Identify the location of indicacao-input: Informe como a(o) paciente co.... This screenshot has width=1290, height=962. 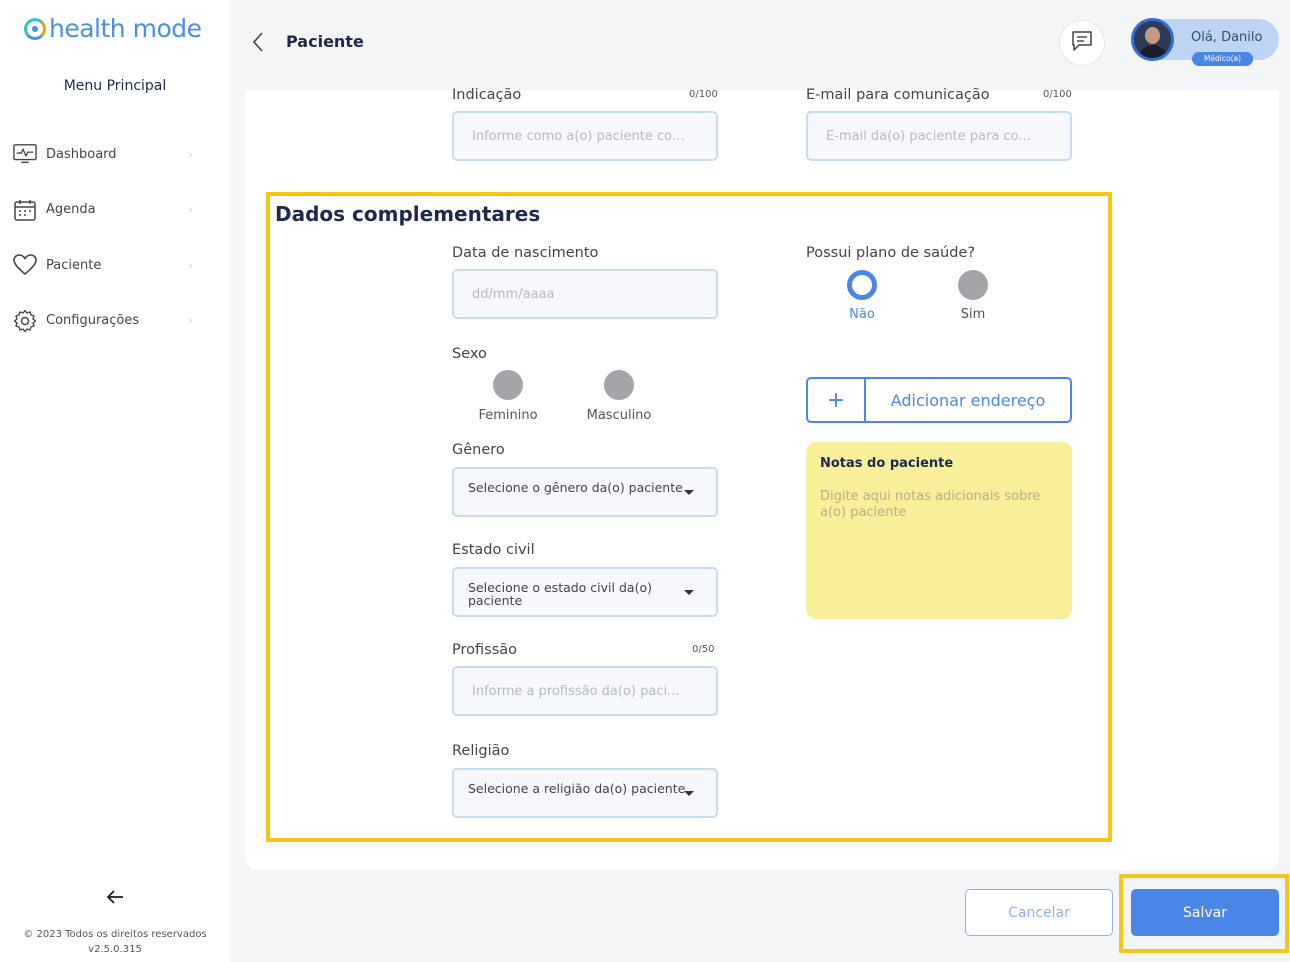
(585, 136).